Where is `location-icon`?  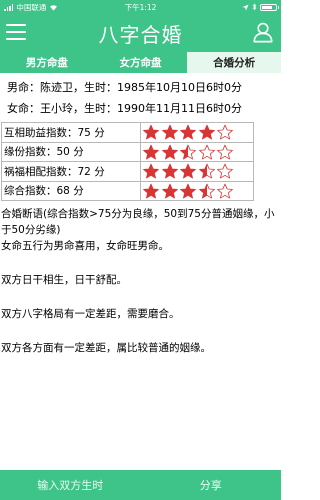 location-icon is located at coordinates (245, 7).